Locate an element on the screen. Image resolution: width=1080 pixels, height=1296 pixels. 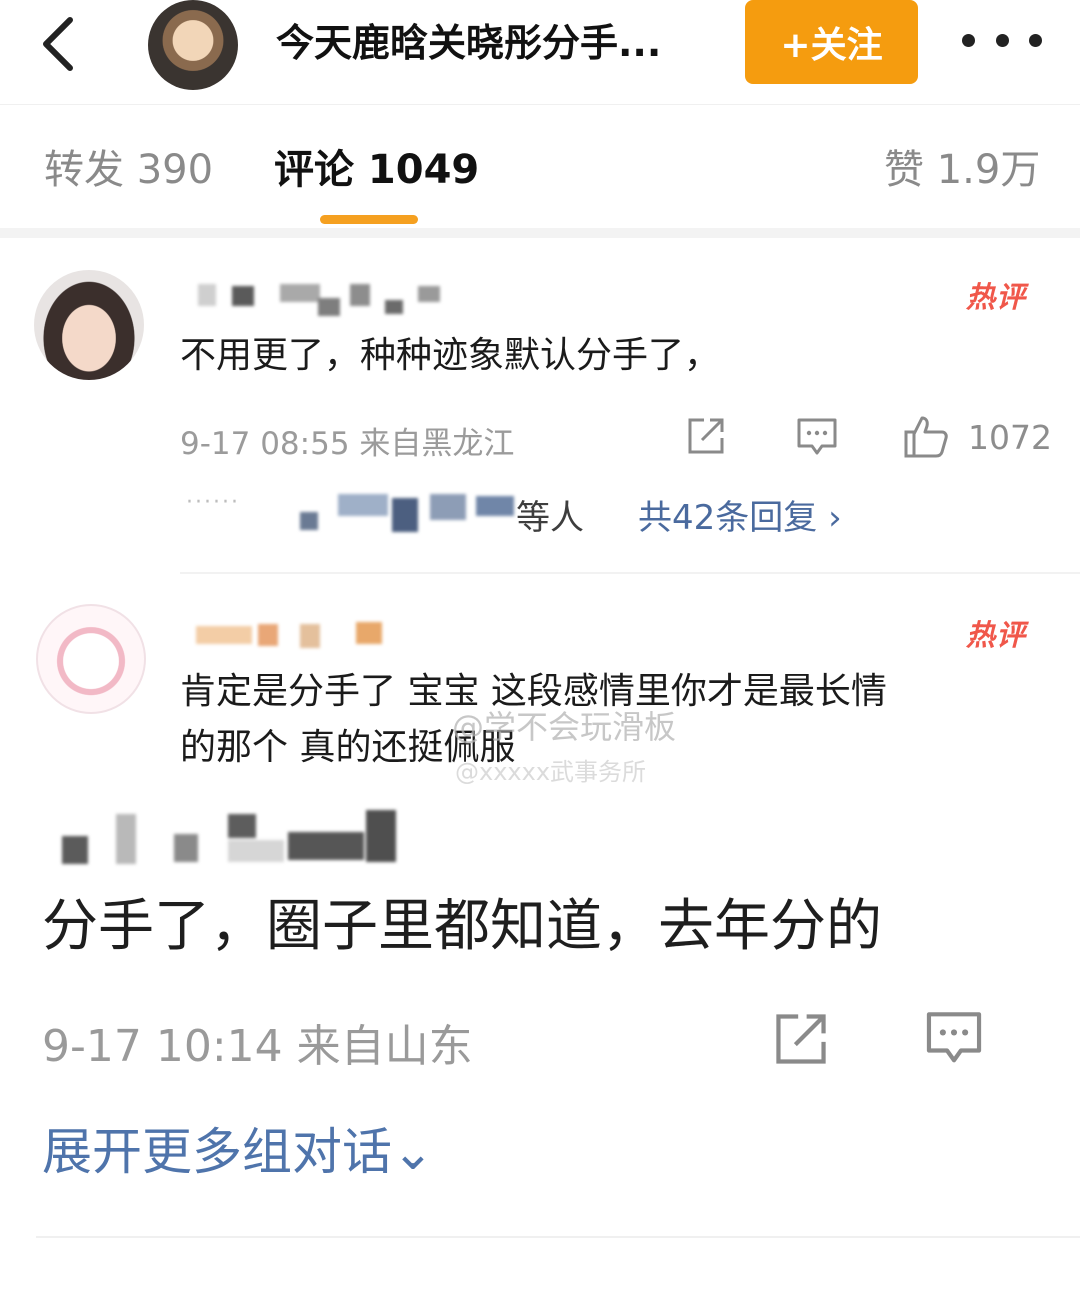
tab-repost: 转发 390 is located at coordinates (128, 170).